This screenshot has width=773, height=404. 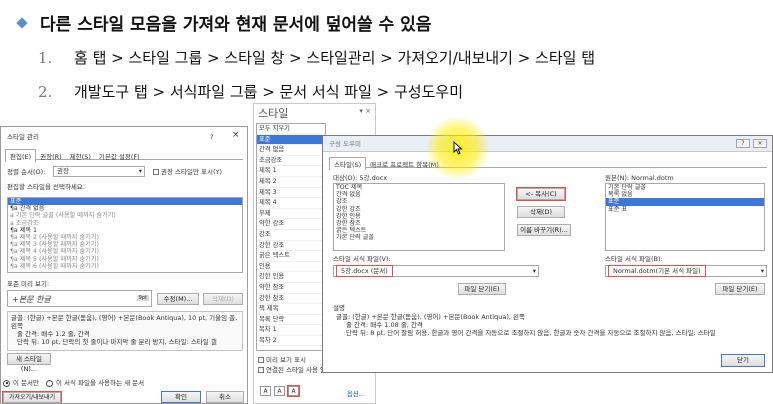 I want to click on list-item: a 조금강조, so click(x=125, y=223).